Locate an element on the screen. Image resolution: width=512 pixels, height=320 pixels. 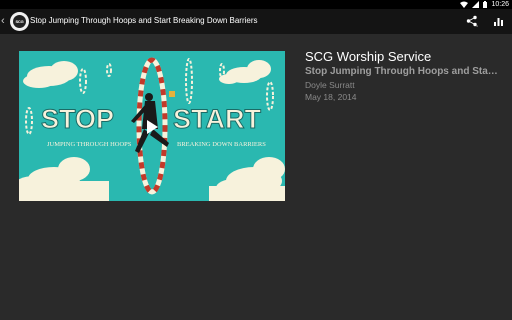
status-bar: 10:26 is located at coordinates (256, 4).